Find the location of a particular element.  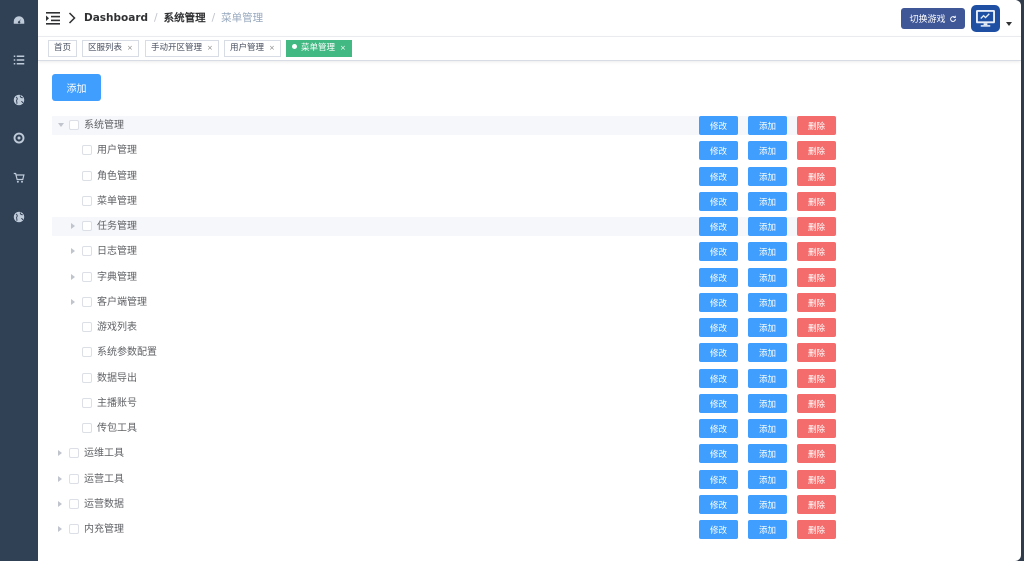

tag-manual-open-server: 手动开区管理 × is located at coordinates (182, 48).